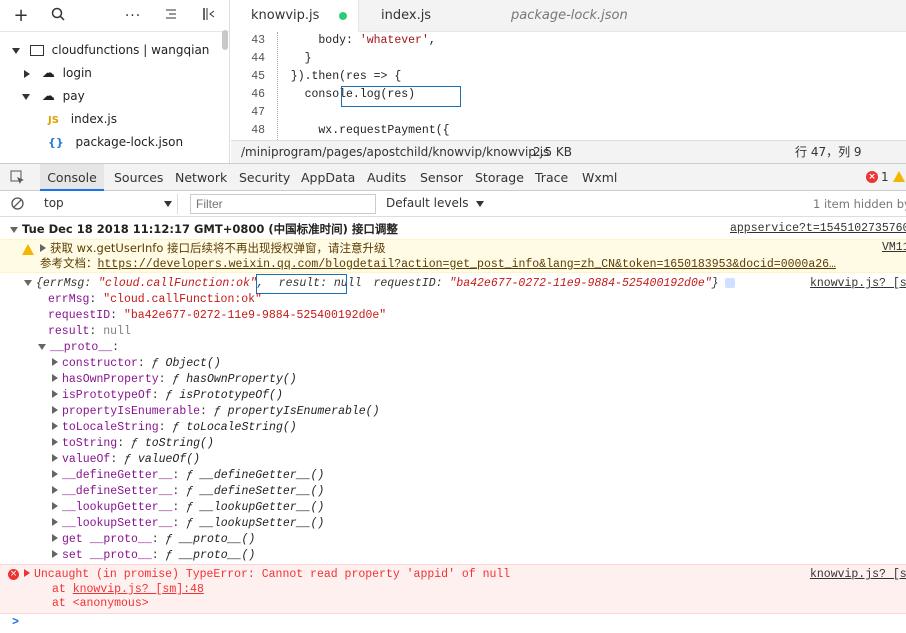 This screenshot has width=906, height=633. I want to click on inspect-element-icon, so click(17, 179).